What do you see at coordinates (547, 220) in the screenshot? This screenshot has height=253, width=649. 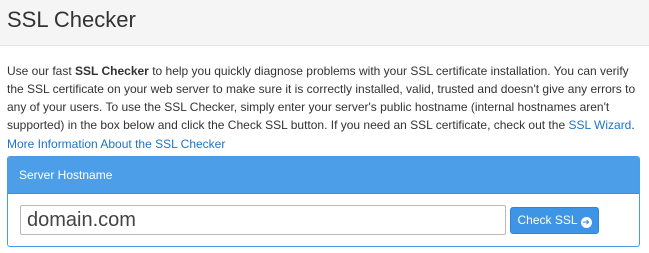 I see `check-ssl-label: Check SSL` at bounding box center [547, 220].